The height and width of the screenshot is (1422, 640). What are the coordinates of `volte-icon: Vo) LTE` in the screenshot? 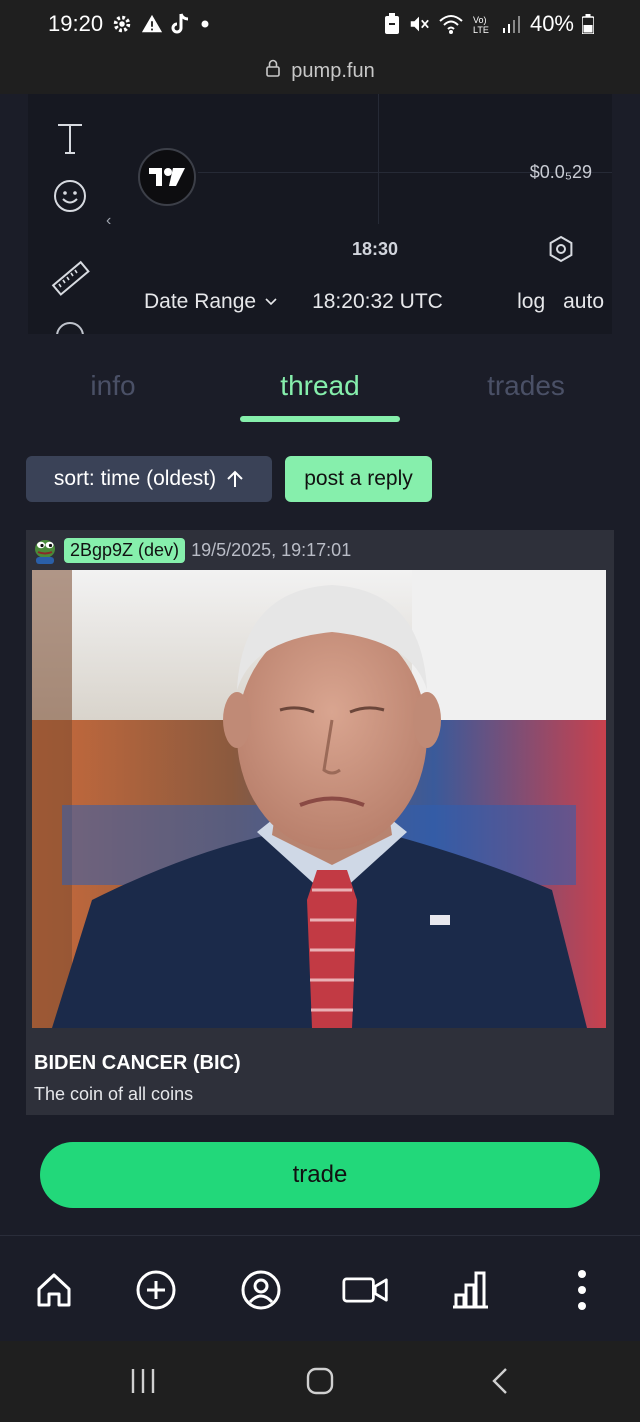 It's located at (483, 24).